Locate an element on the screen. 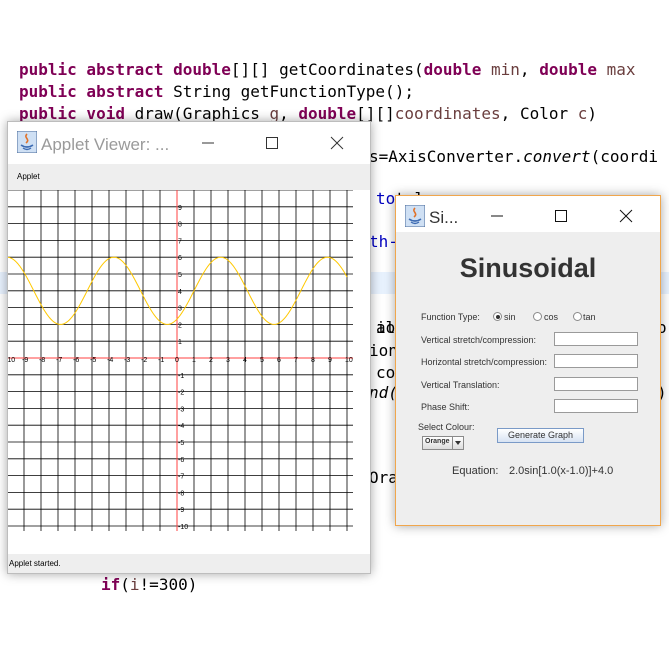 This screenshot has width=669, height=669. y-tick-label: -5 is located at coordinates (181, 443).